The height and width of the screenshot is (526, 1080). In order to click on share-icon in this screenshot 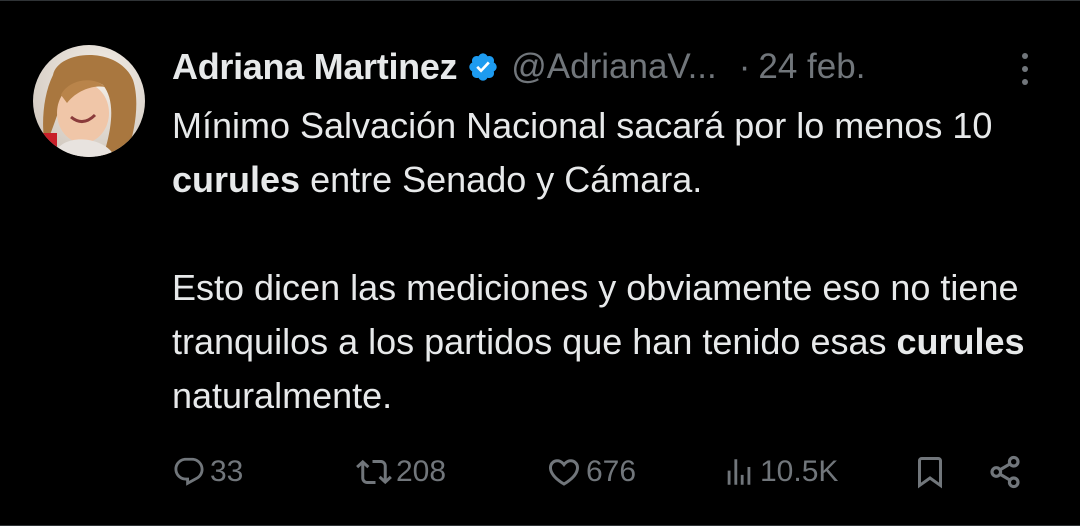, I will do `click(1005, 472)`.